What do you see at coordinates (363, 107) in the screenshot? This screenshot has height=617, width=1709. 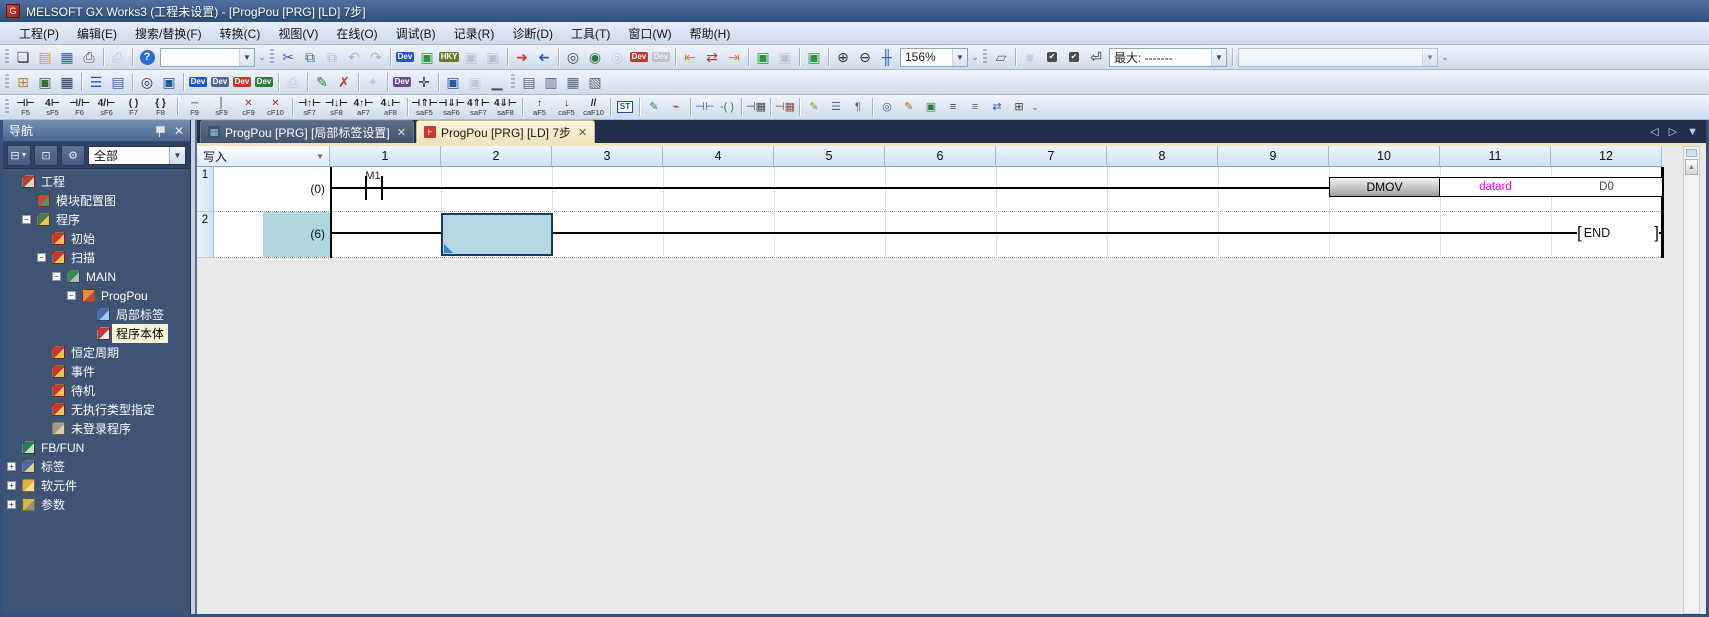 I see `parallel-rising-pulse-button: 4↑⊢ aF7` at bounding box center [363, 107].